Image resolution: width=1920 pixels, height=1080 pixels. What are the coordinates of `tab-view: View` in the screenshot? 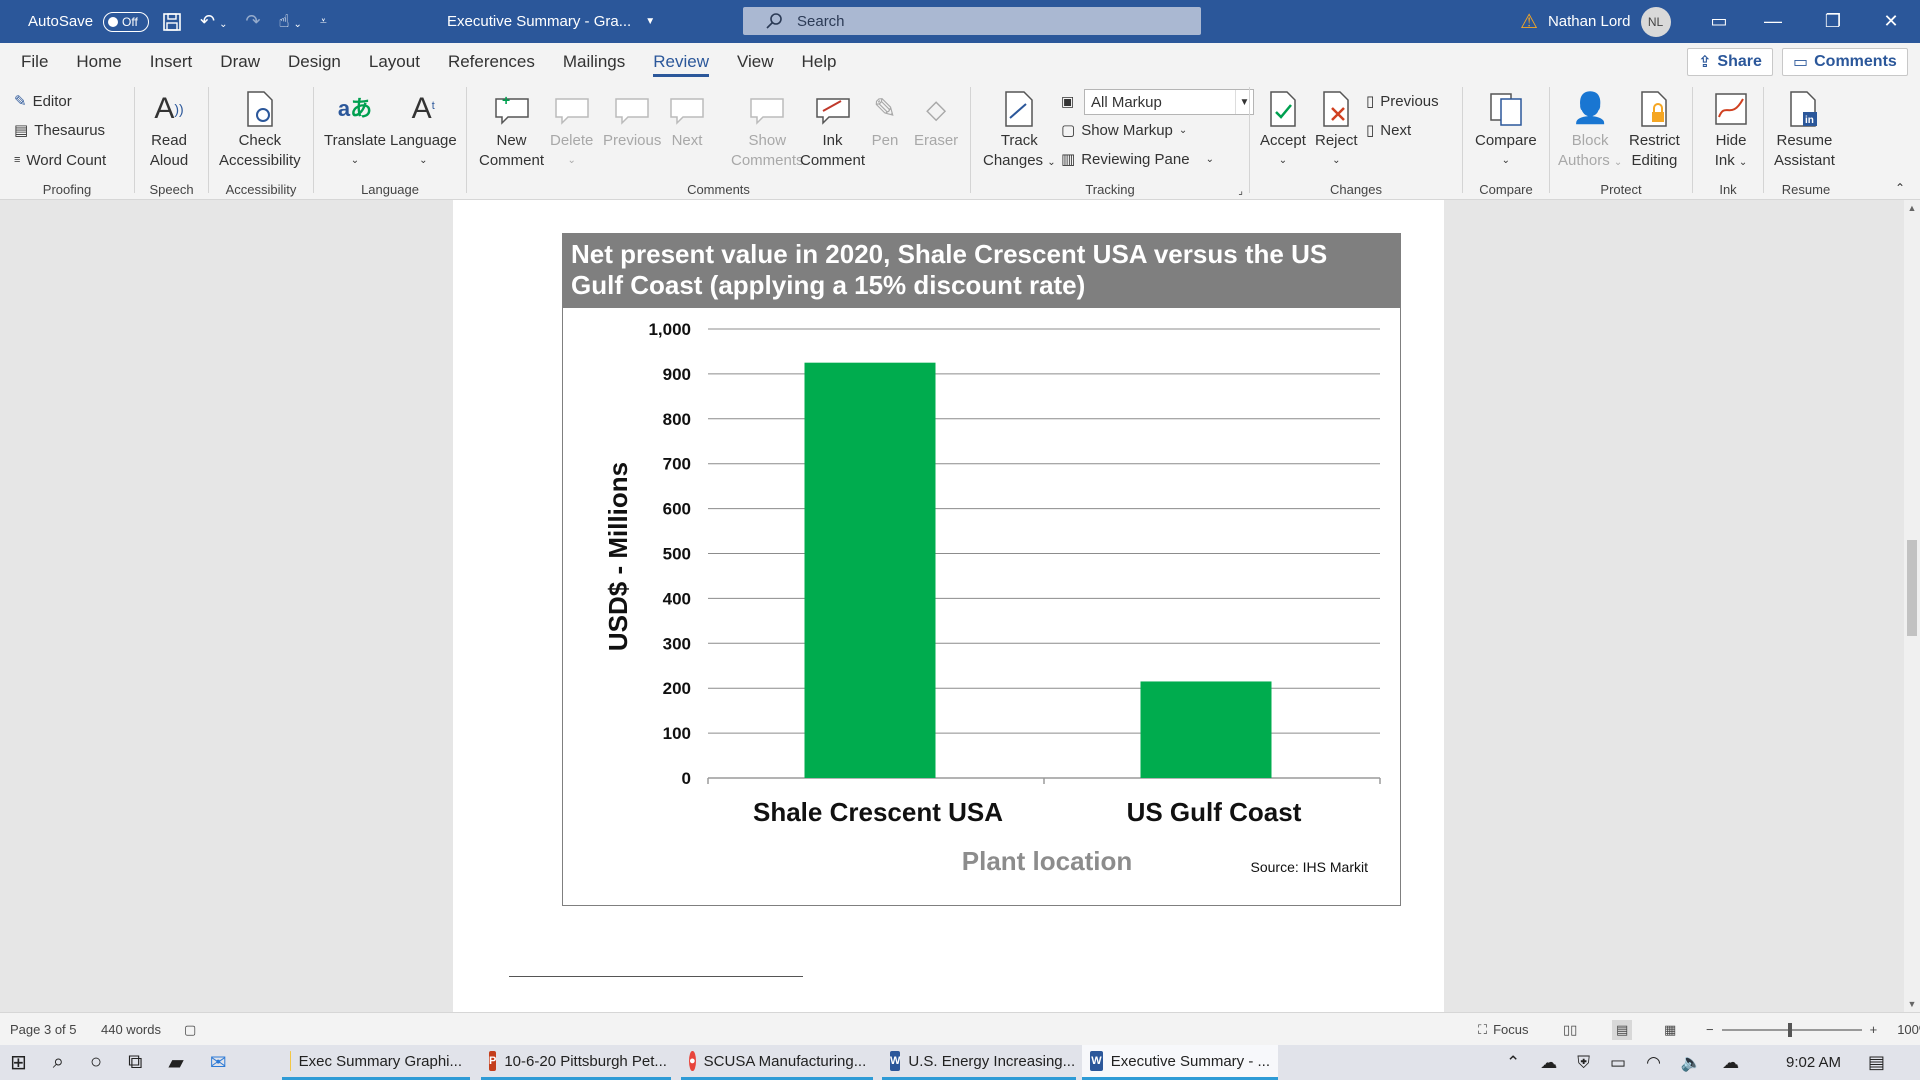 It's located at (755, 62).